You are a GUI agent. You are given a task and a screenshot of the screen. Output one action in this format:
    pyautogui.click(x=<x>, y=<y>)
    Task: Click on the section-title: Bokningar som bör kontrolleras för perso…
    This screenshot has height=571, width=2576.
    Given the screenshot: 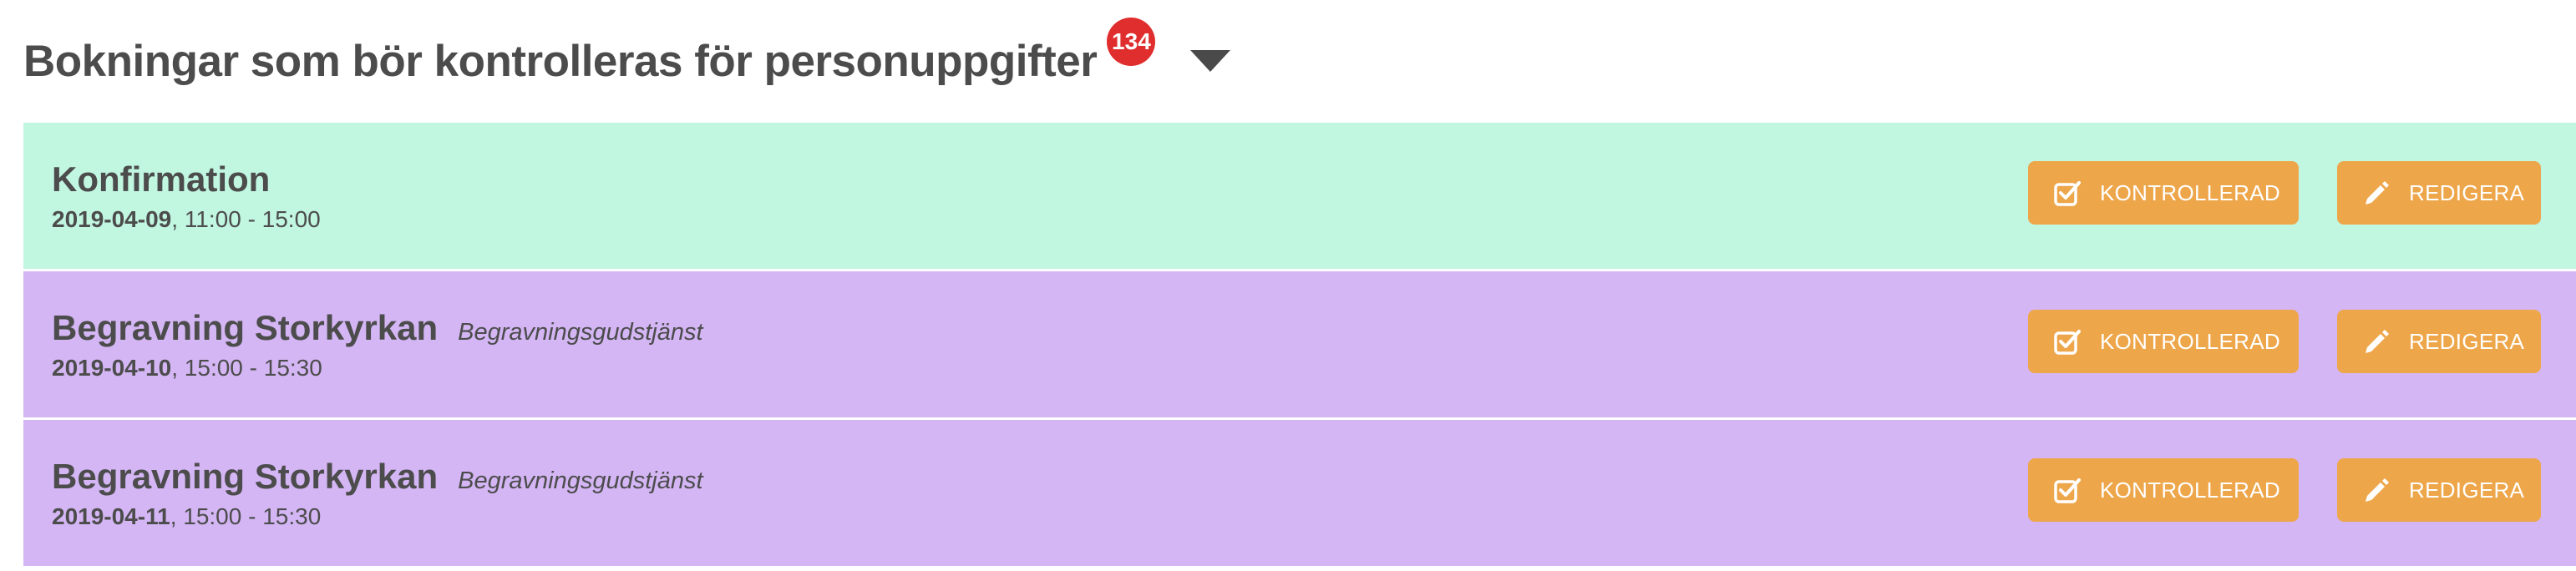 What is the action you would take?
    pyautogui.click(x=560, y=61)
    